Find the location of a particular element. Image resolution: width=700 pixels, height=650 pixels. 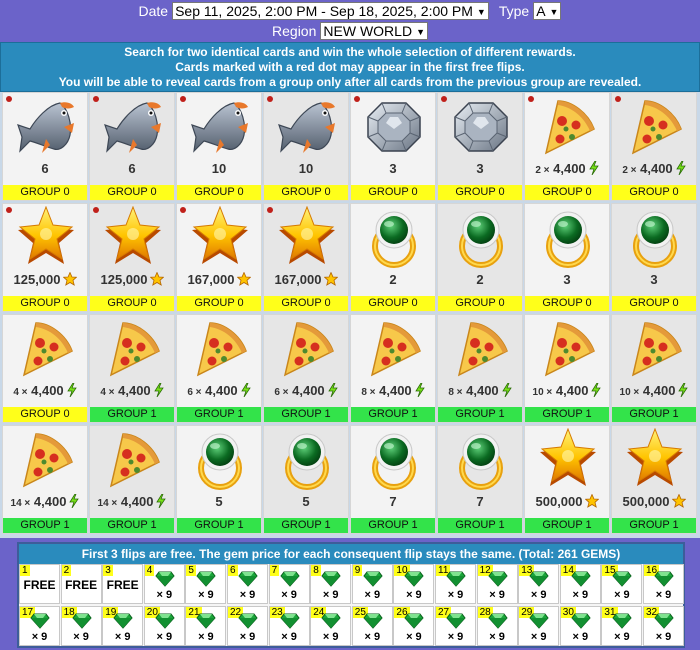

reward-value: 7 is located at coordinates (393, 503).